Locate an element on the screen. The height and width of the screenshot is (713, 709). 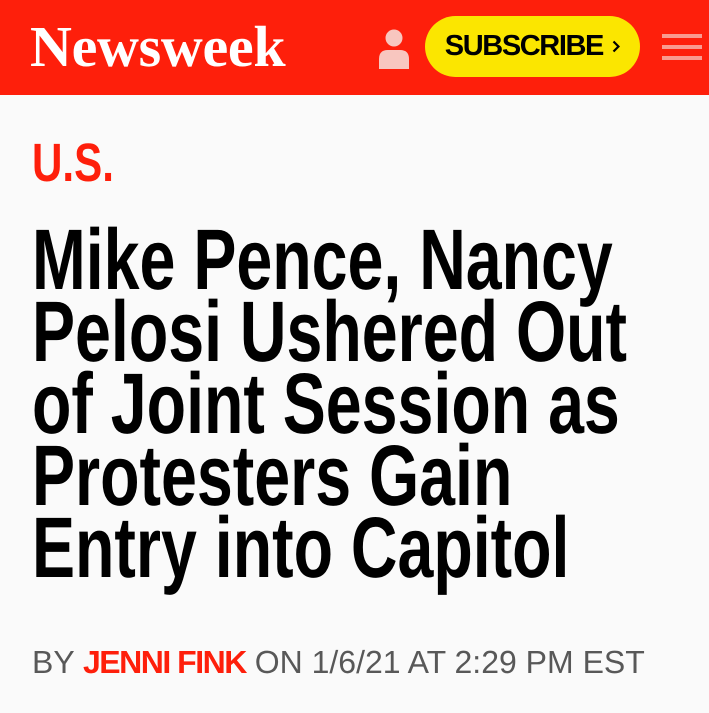
user-icon is located at coordinates (393, 48).